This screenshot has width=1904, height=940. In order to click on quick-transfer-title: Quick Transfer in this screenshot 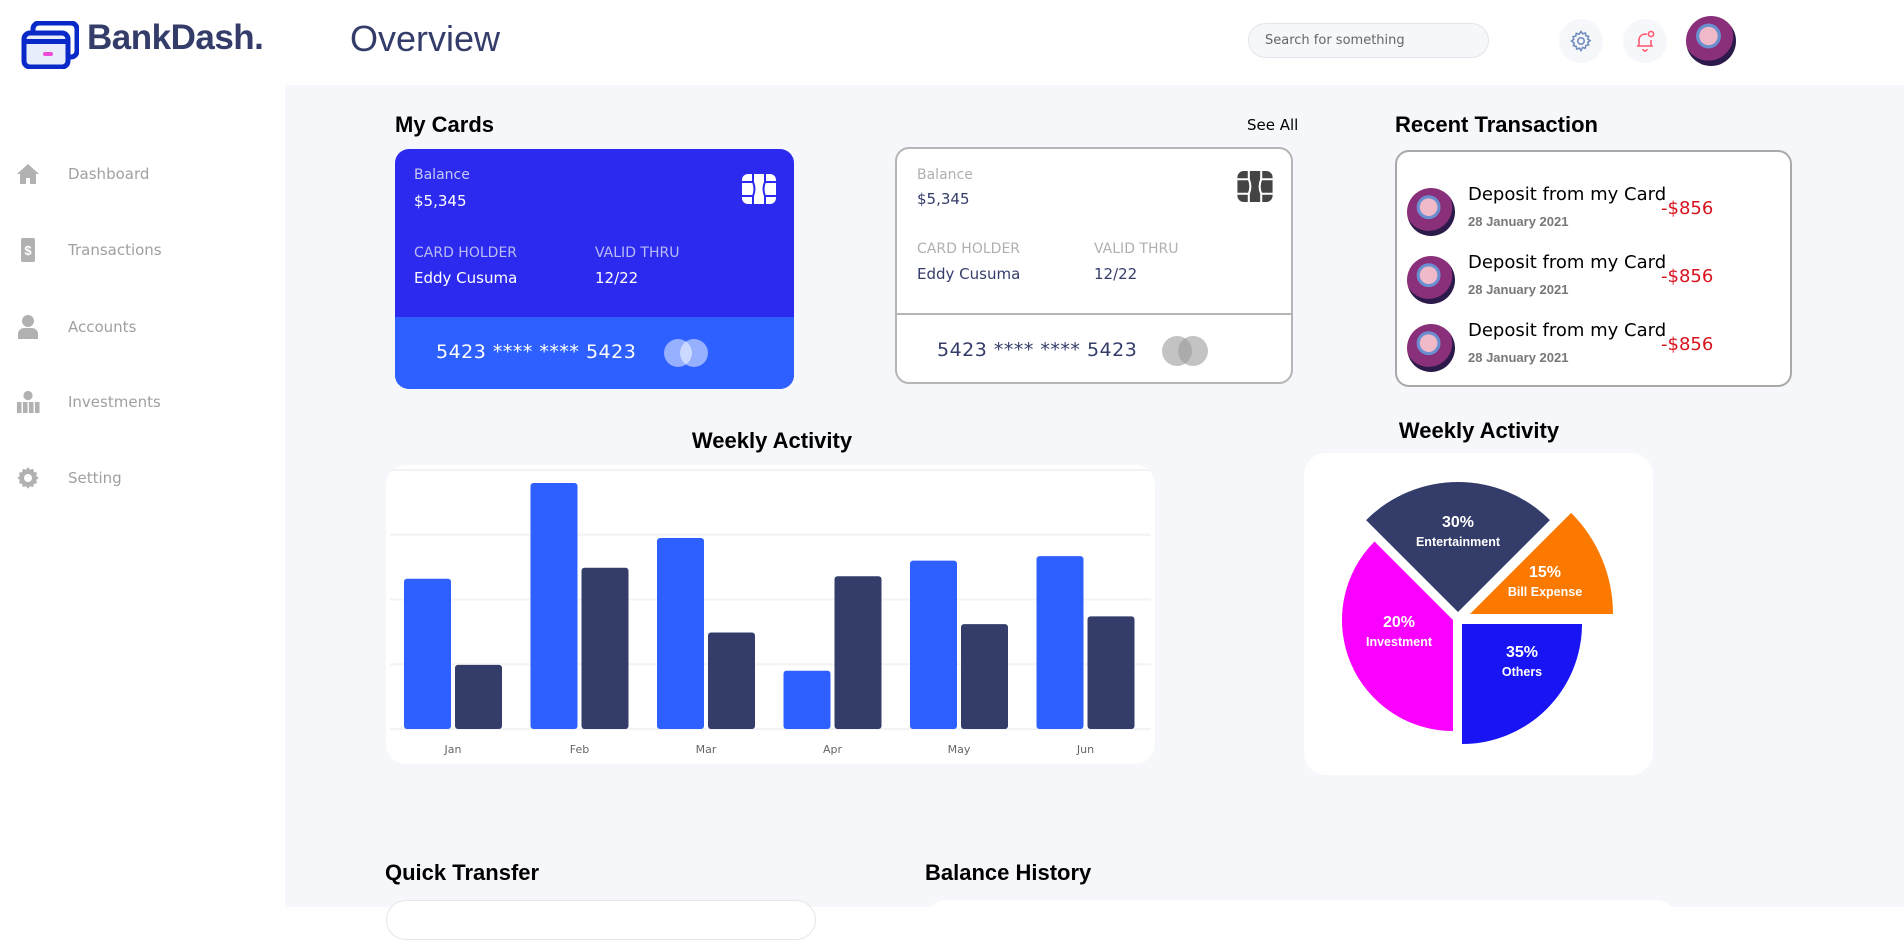, I will do `click(462, 872)`.